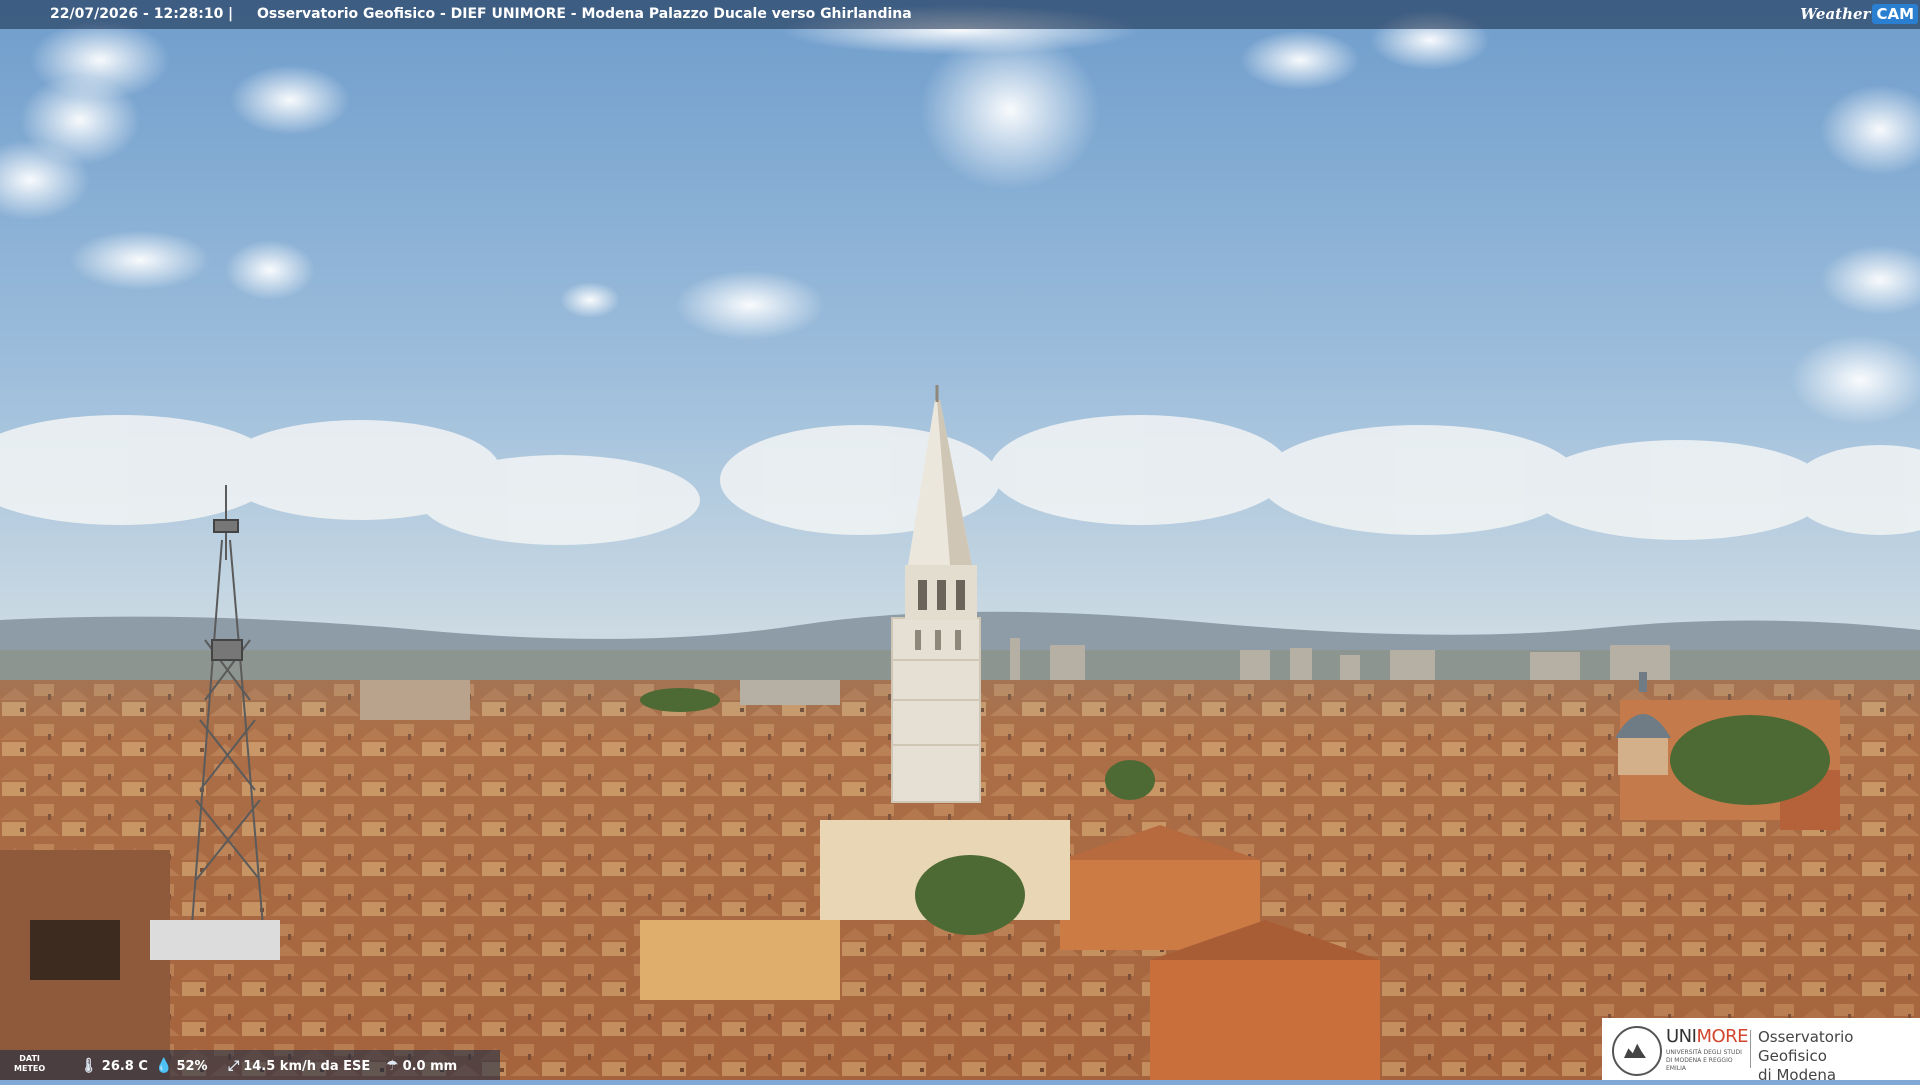  Describe the element at coordinates (422, 1066) in the screenshot. I see `rain-reading: ☂ 0.0 mm` at that location.